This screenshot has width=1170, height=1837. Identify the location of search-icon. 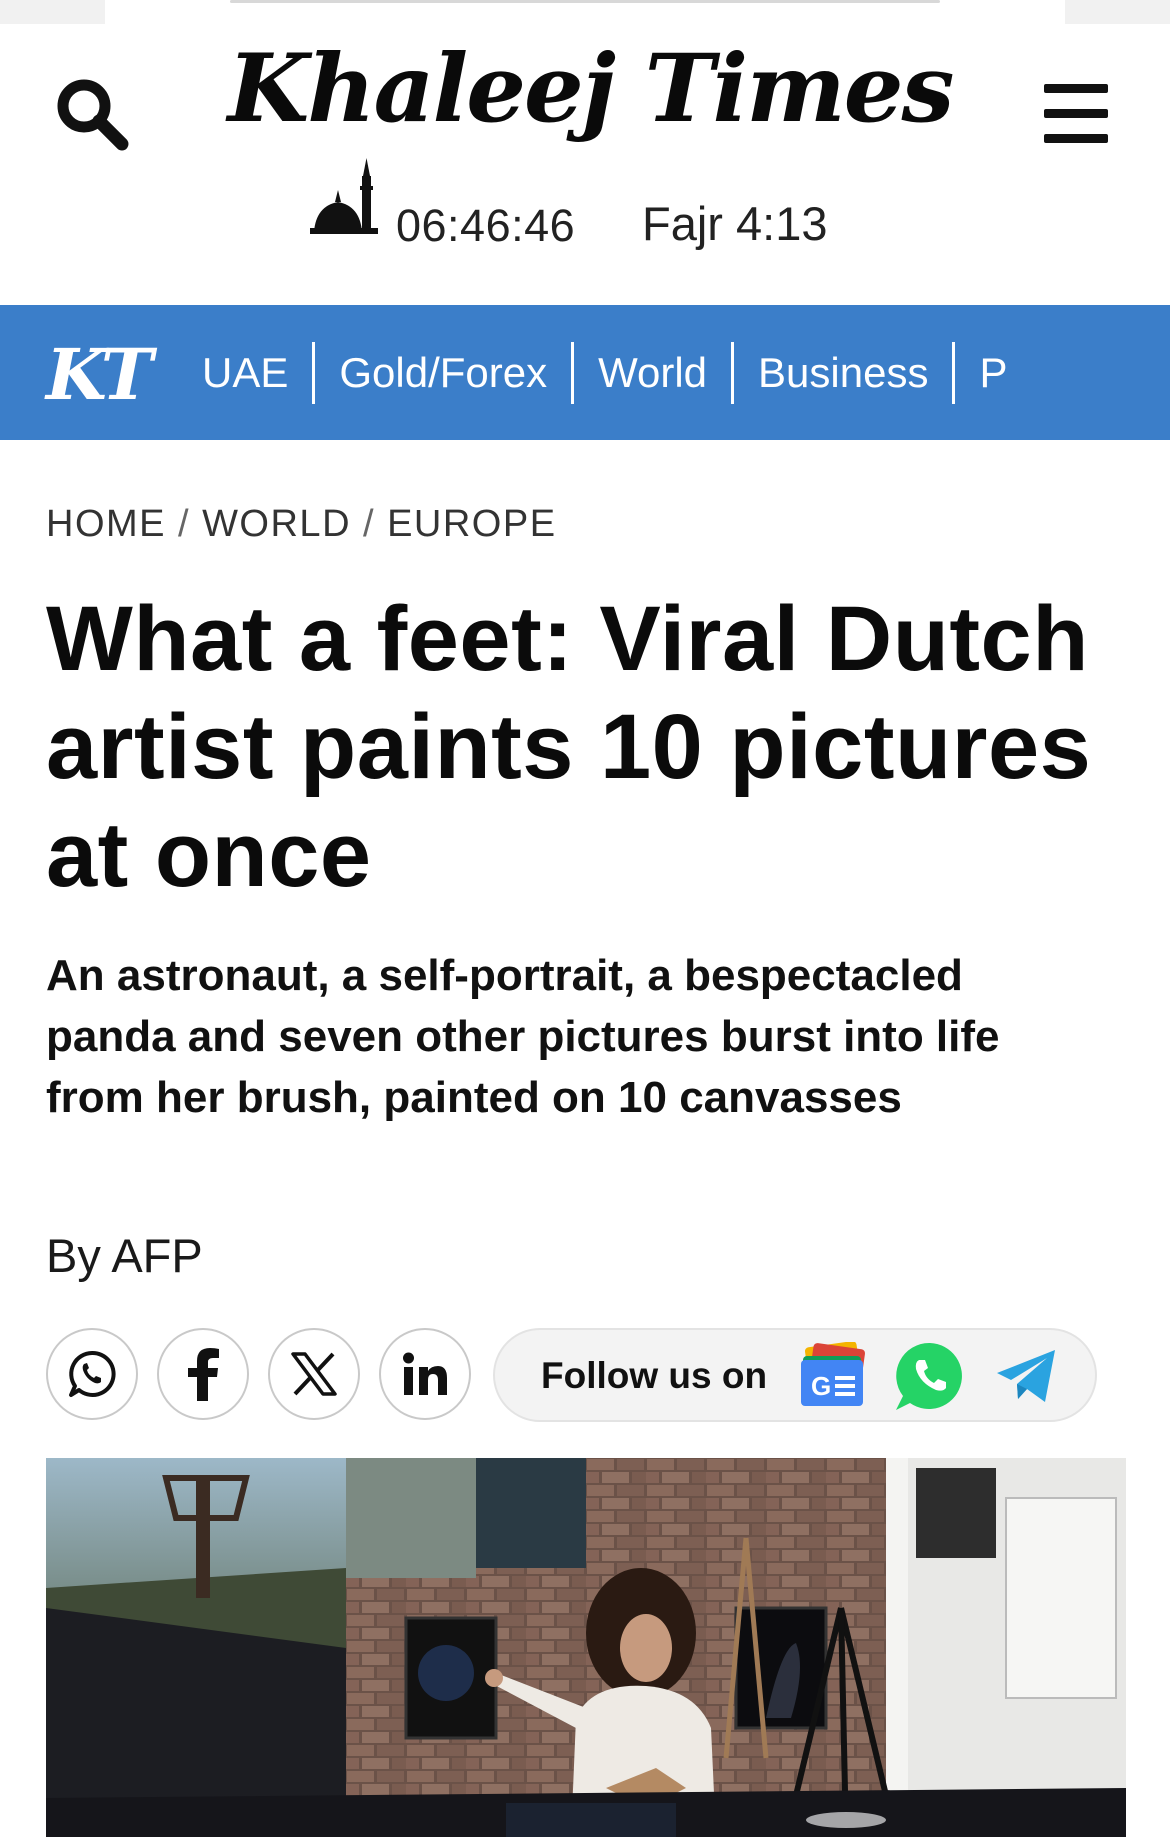
(93, 115).